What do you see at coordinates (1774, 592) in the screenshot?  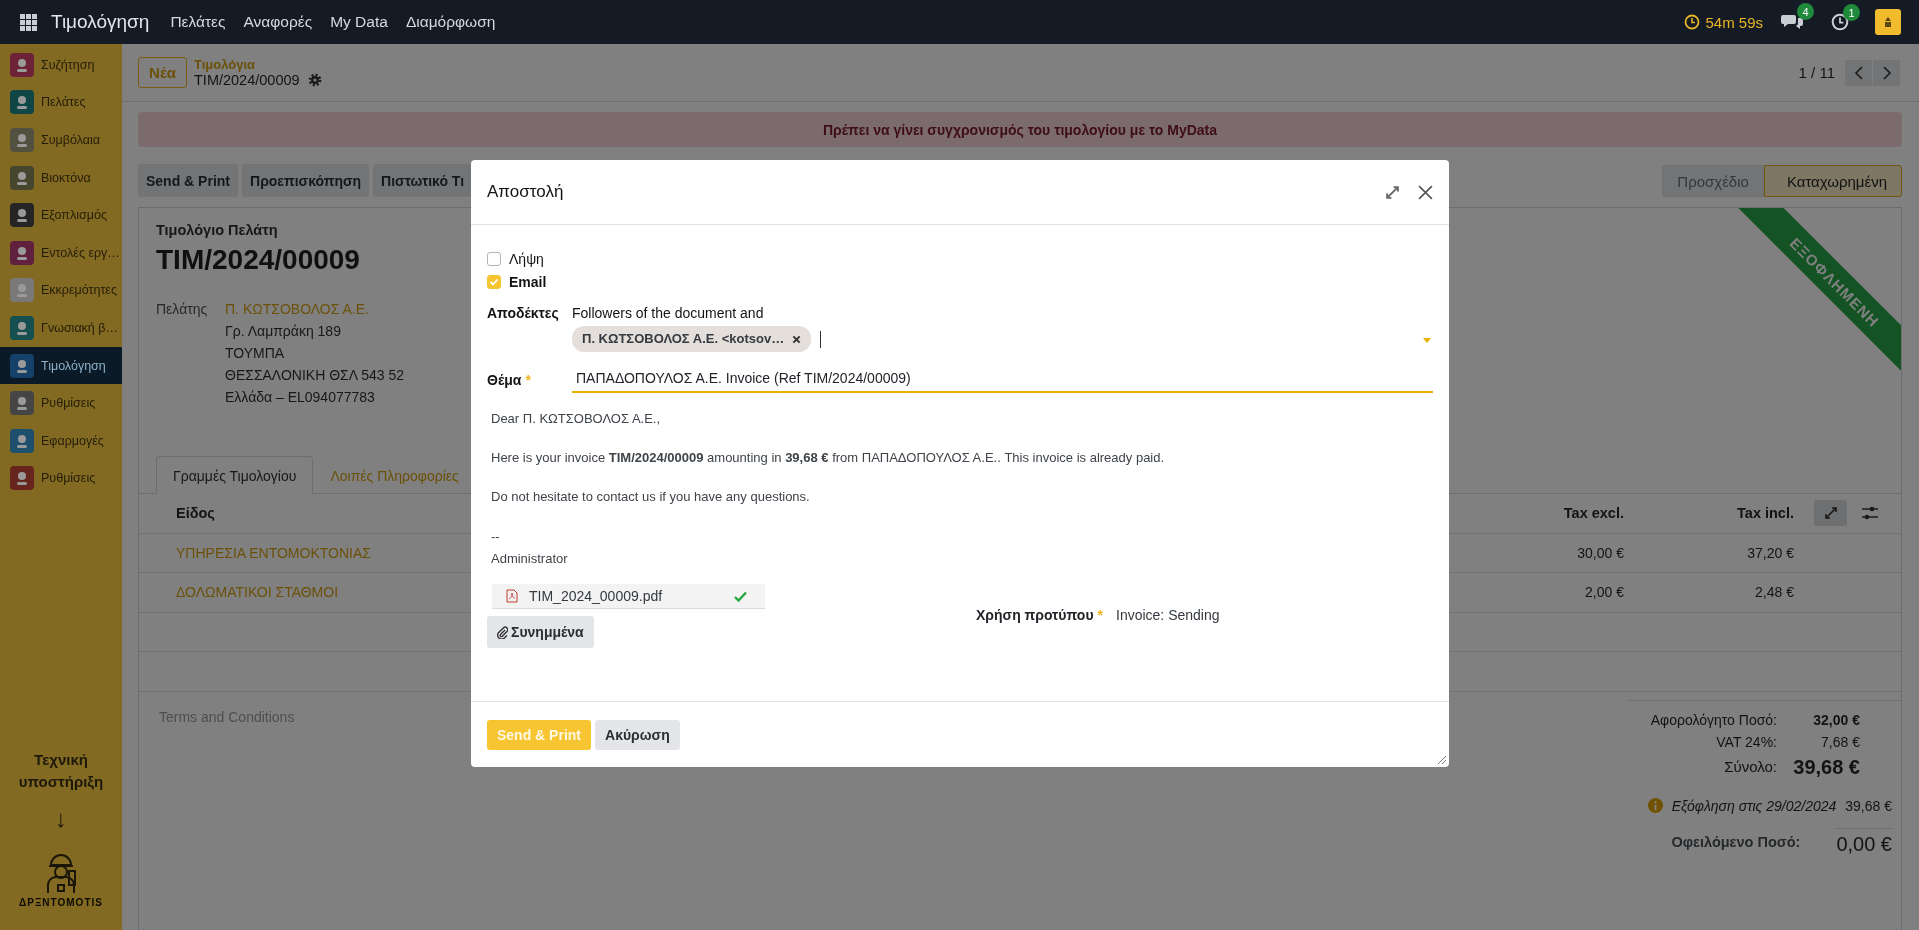 I see `table-cell-text: 2,48 €` at bounding box center [1774, 592].